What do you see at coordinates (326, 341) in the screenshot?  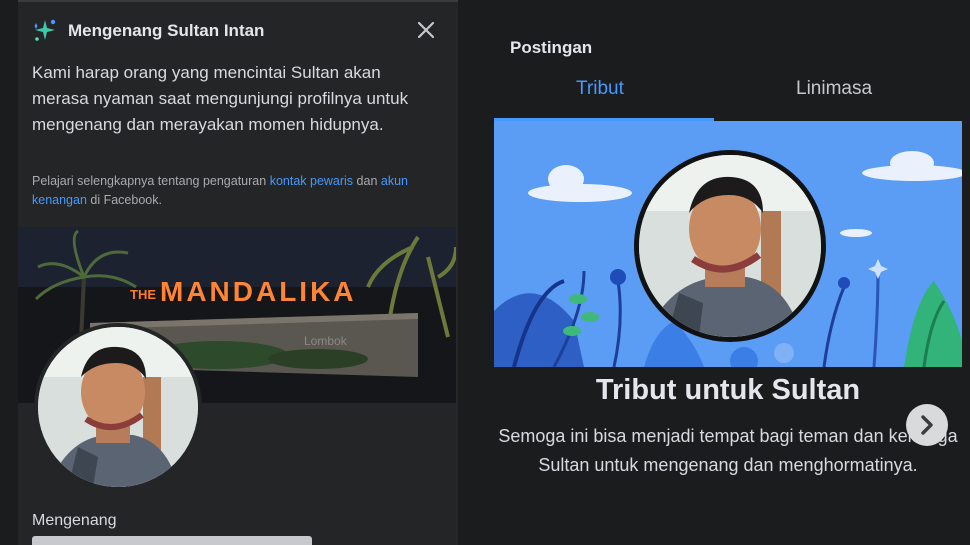 I see `cover-sign-sub: Lombok` at bounding box center [326, 341].